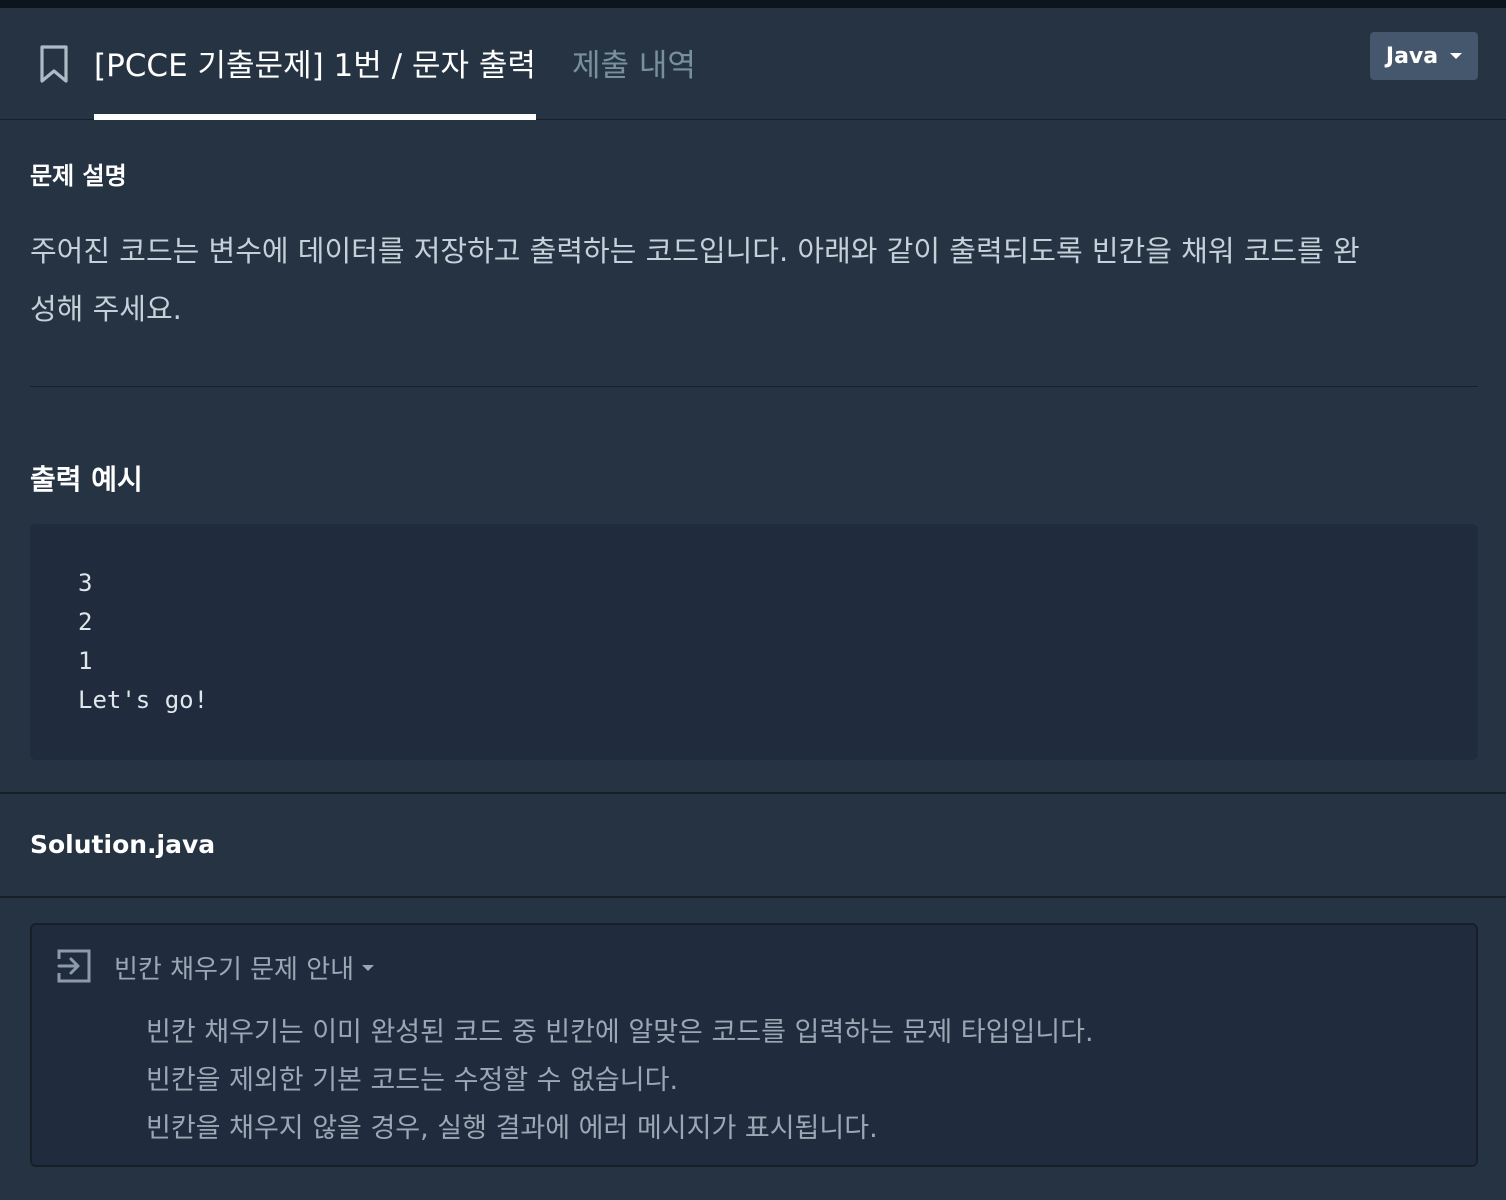 The image size is (1506, 1200). I want to click on problem-header: [PCCE 기출문제] 1번 / 문자 출력 제출 내역 Java, so click(753, 64).